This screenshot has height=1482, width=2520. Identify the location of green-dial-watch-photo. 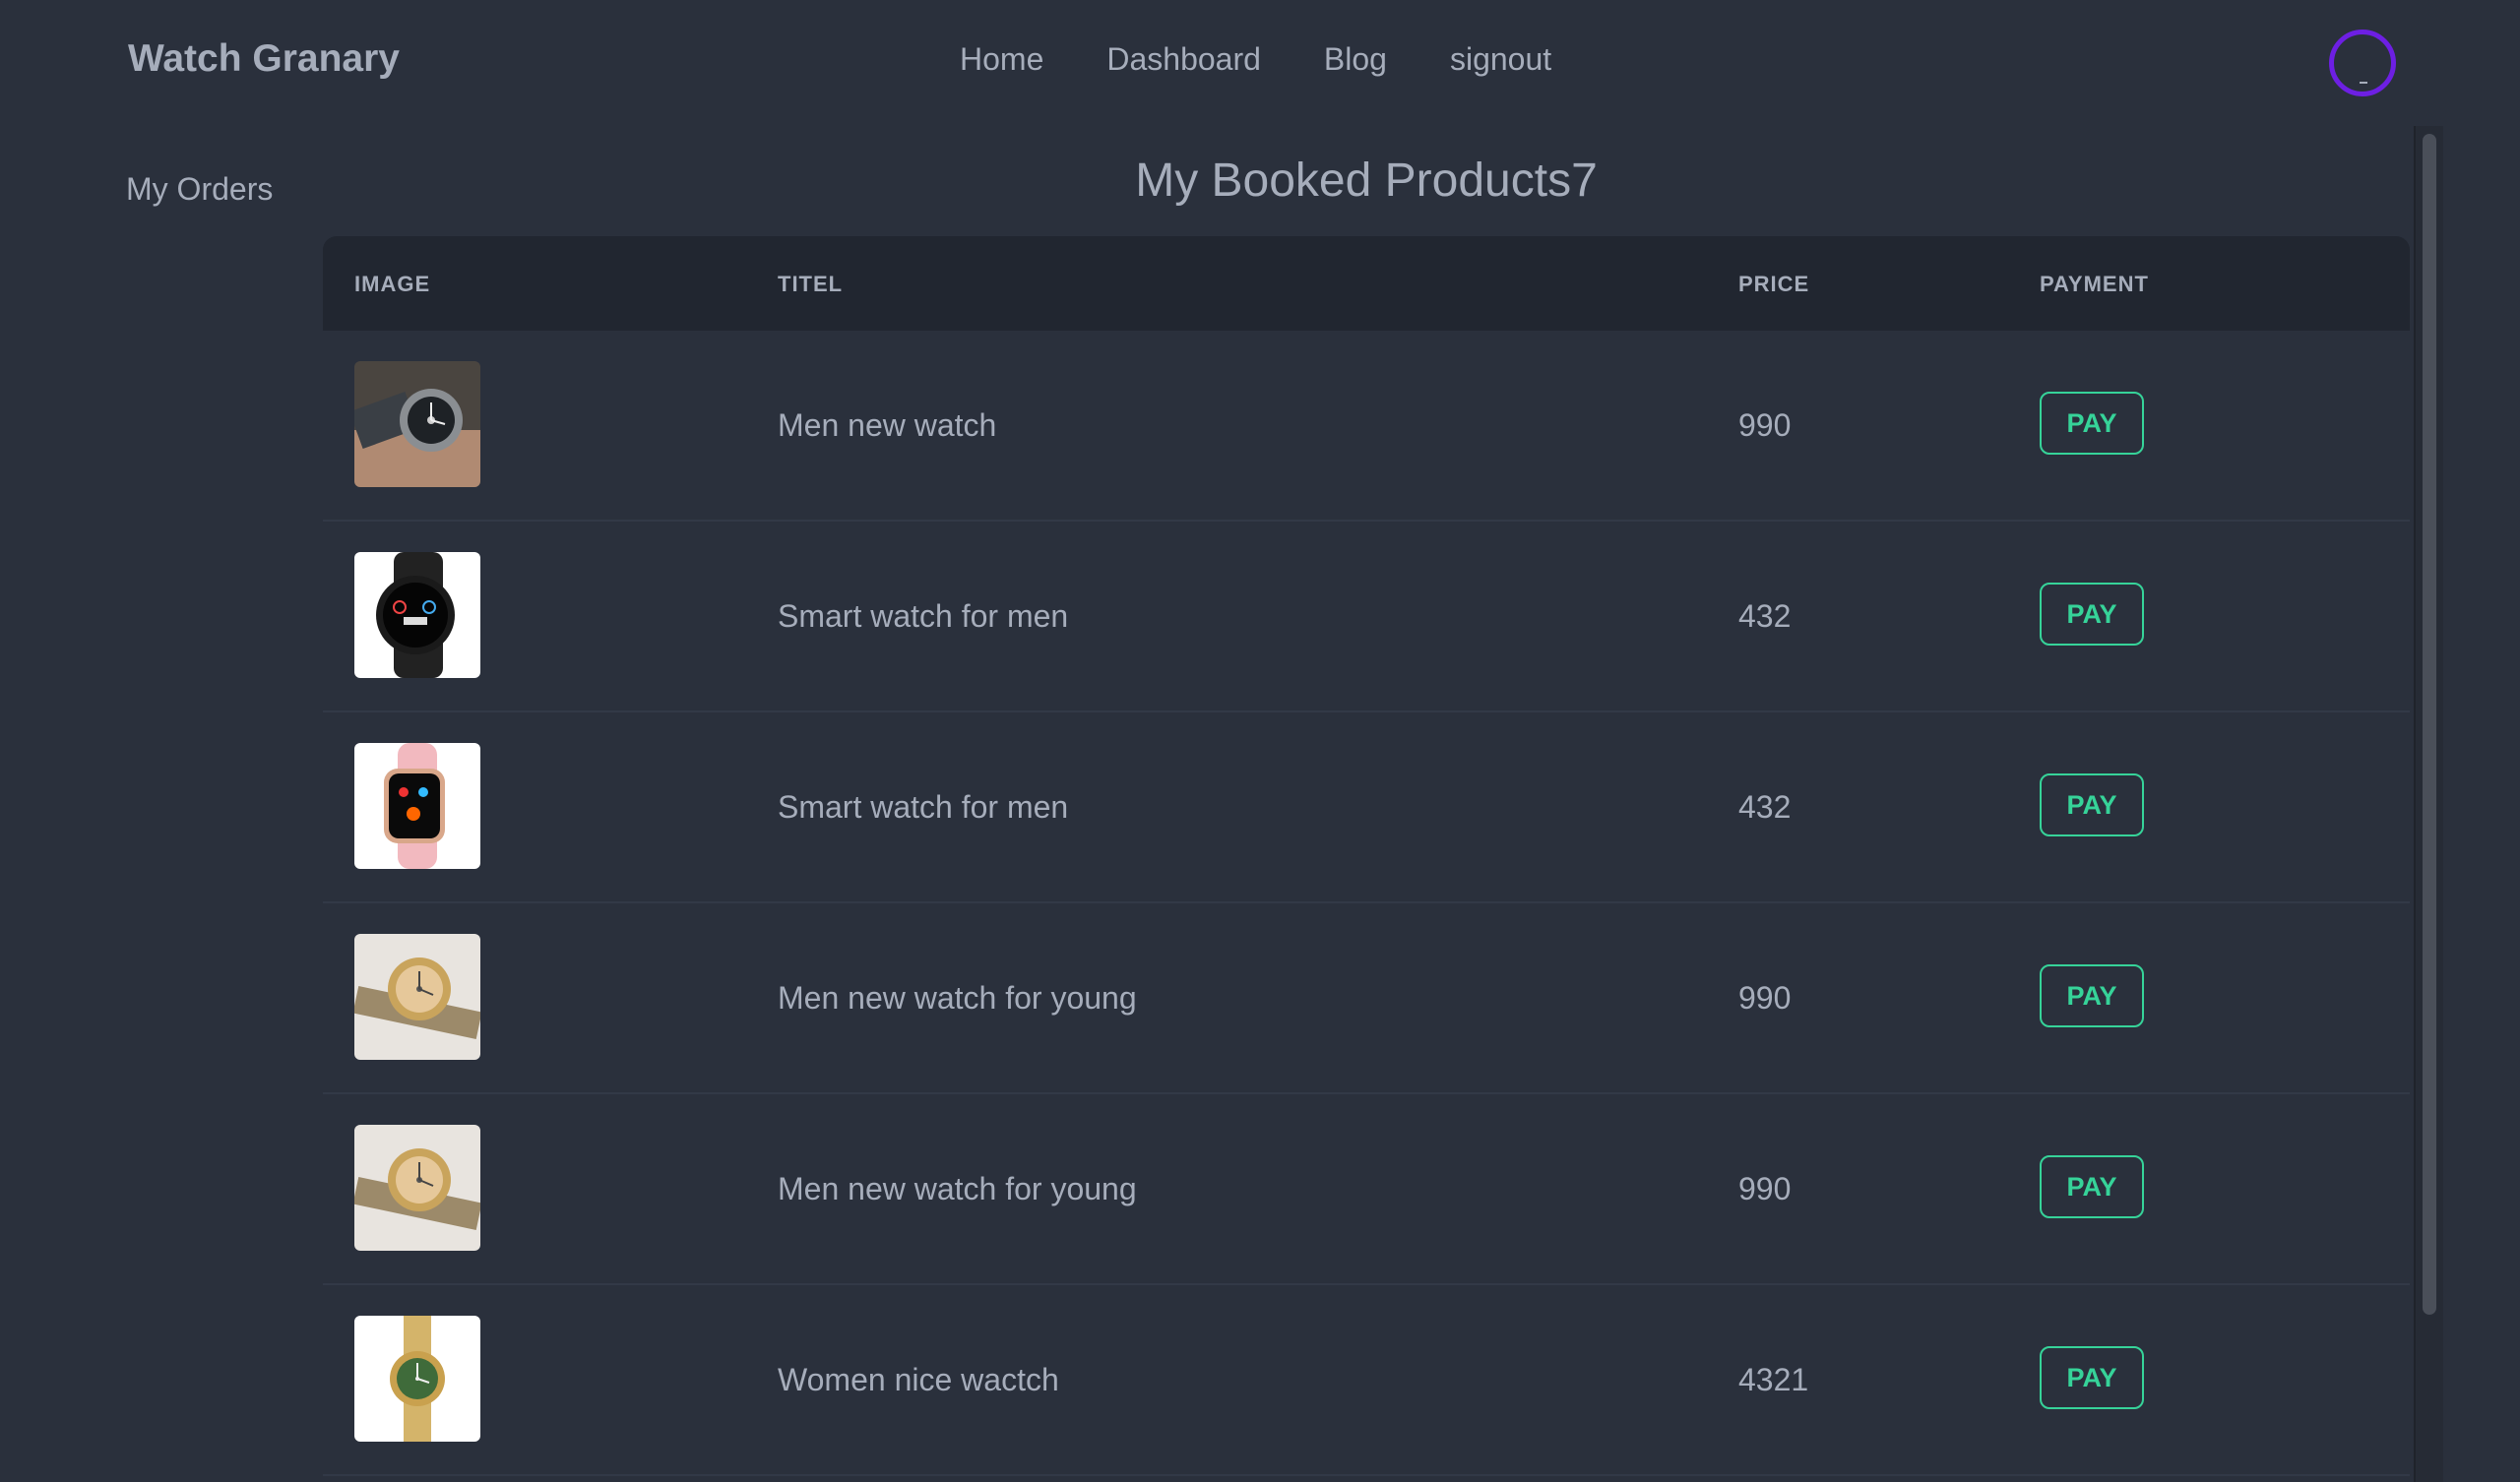
(417, 1379).